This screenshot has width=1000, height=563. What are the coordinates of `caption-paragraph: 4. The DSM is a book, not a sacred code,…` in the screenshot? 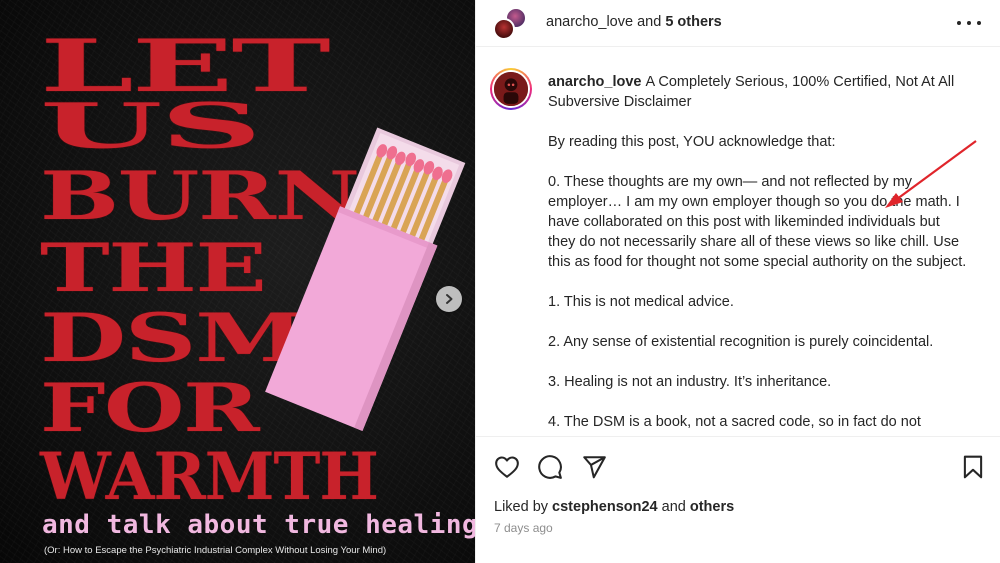 It's located at (734, 422).